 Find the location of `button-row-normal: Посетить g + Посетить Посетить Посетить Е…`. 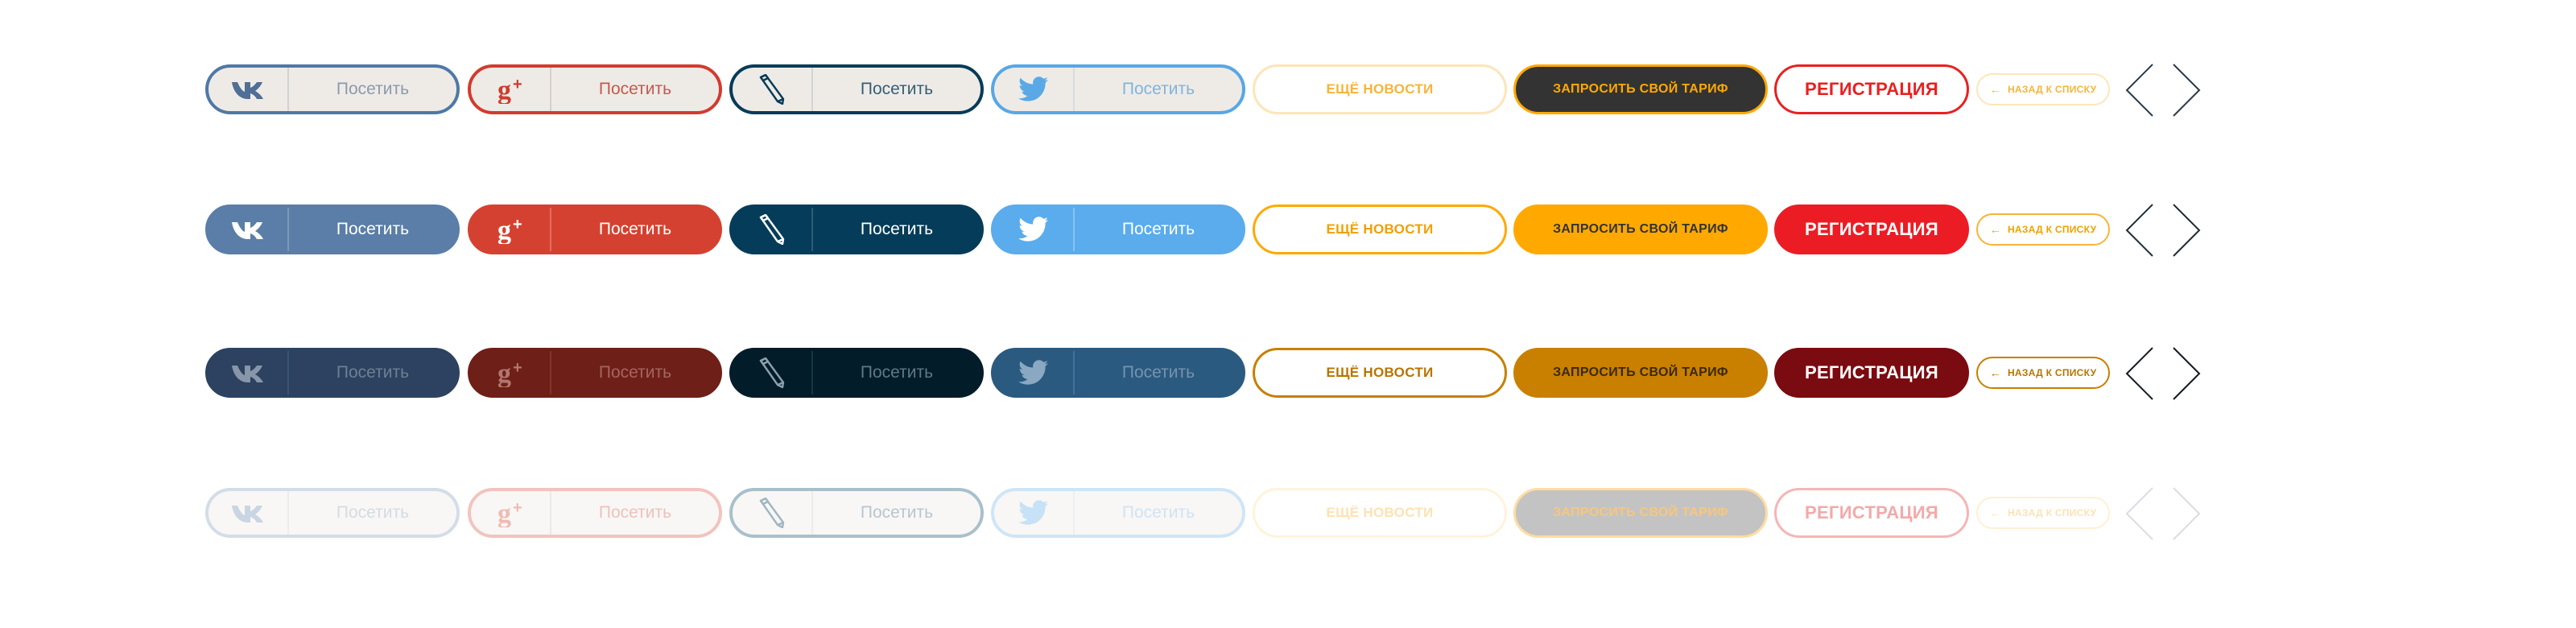

button-row-normal: Посетить g + Посетить Посетить Посетить Е… is located at coordinates (1288, 90).